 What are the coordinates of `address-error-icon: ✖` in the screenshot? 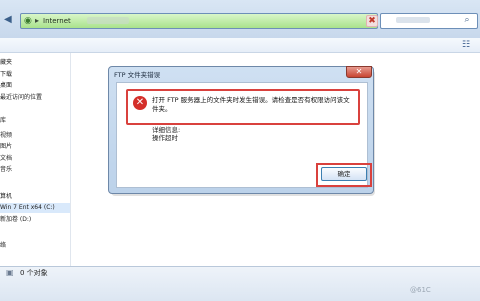 It's located at (372, 21).